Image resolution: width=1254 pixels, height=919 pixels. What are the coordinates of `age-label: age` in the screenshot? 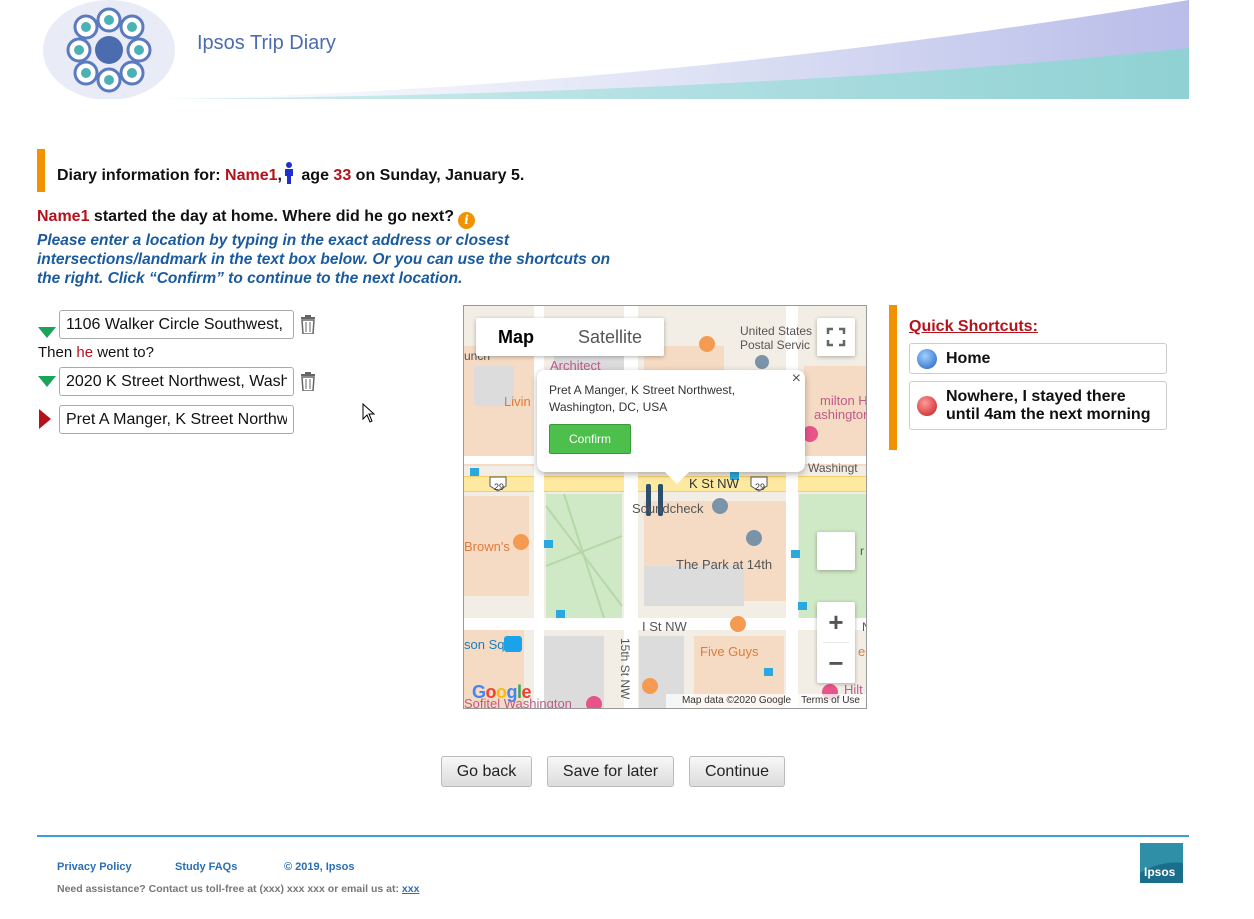 It's located at (315, 175).